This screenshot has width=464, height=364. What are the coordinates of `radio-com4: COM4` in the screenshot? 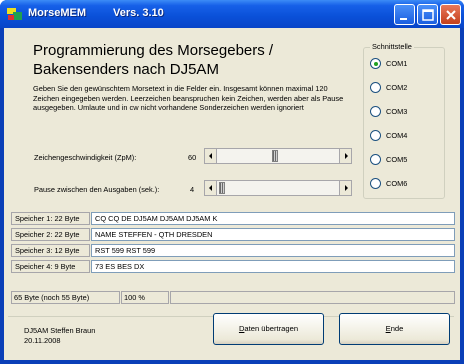 It's located at (405, 136).